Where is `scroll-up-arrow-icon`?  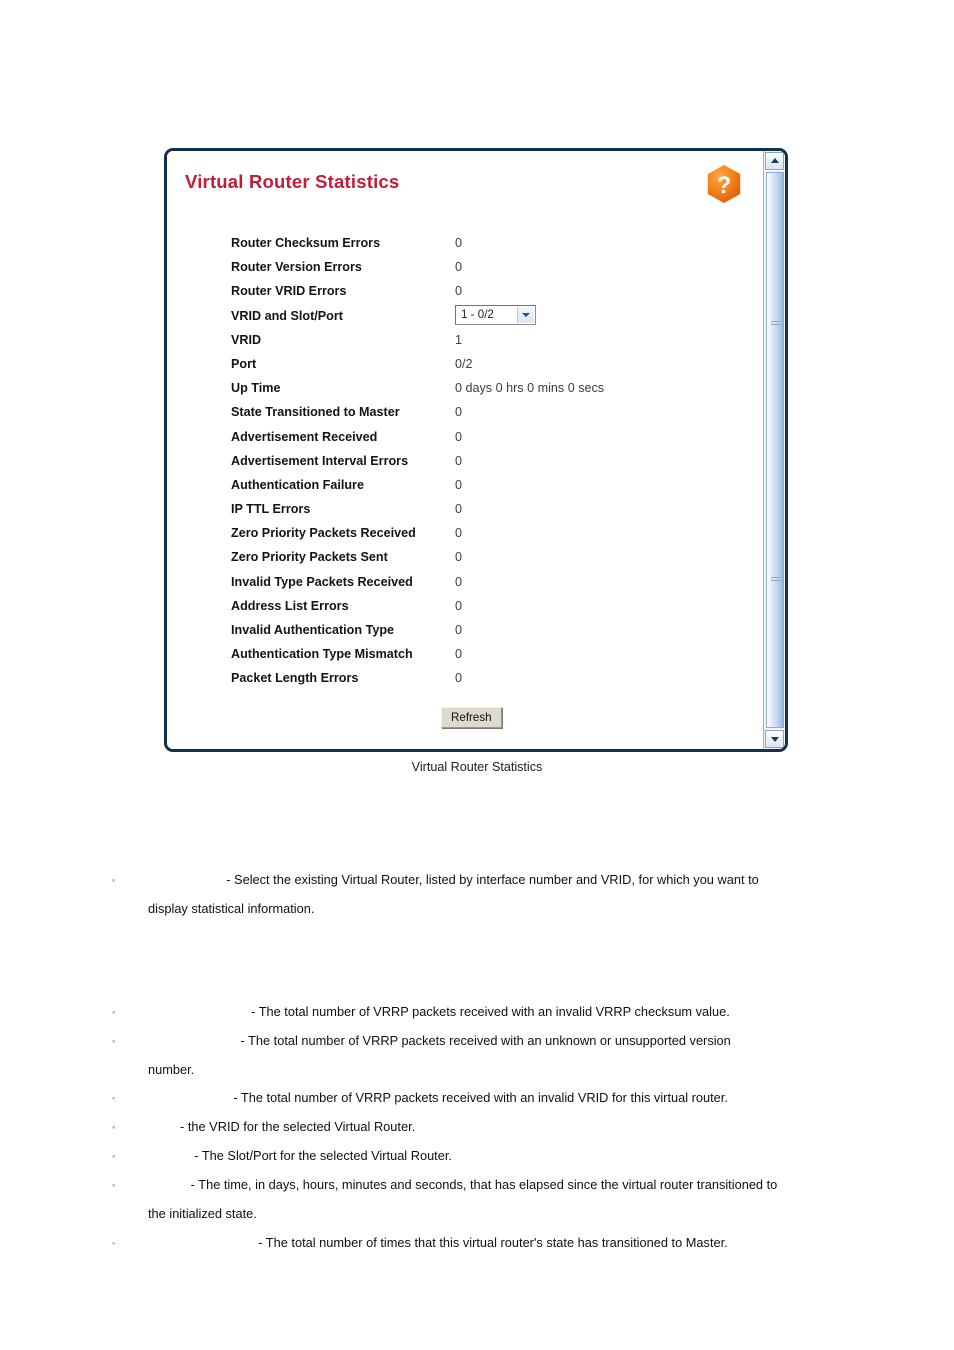 scroll-up-arrow-icon is located at coordinates (774, 161).